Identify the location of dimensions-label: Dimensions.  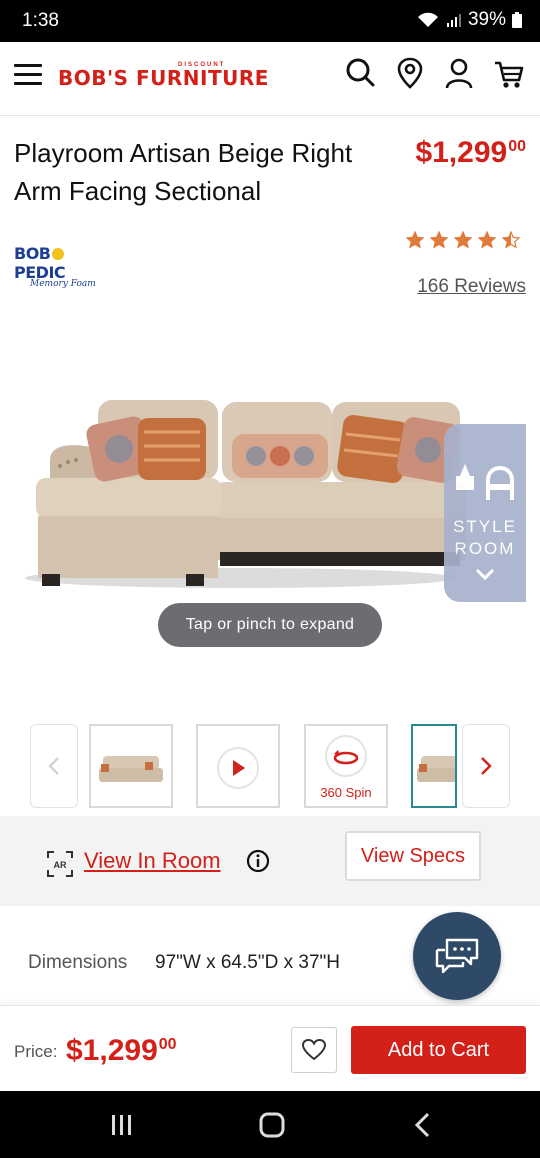
(78, 962).